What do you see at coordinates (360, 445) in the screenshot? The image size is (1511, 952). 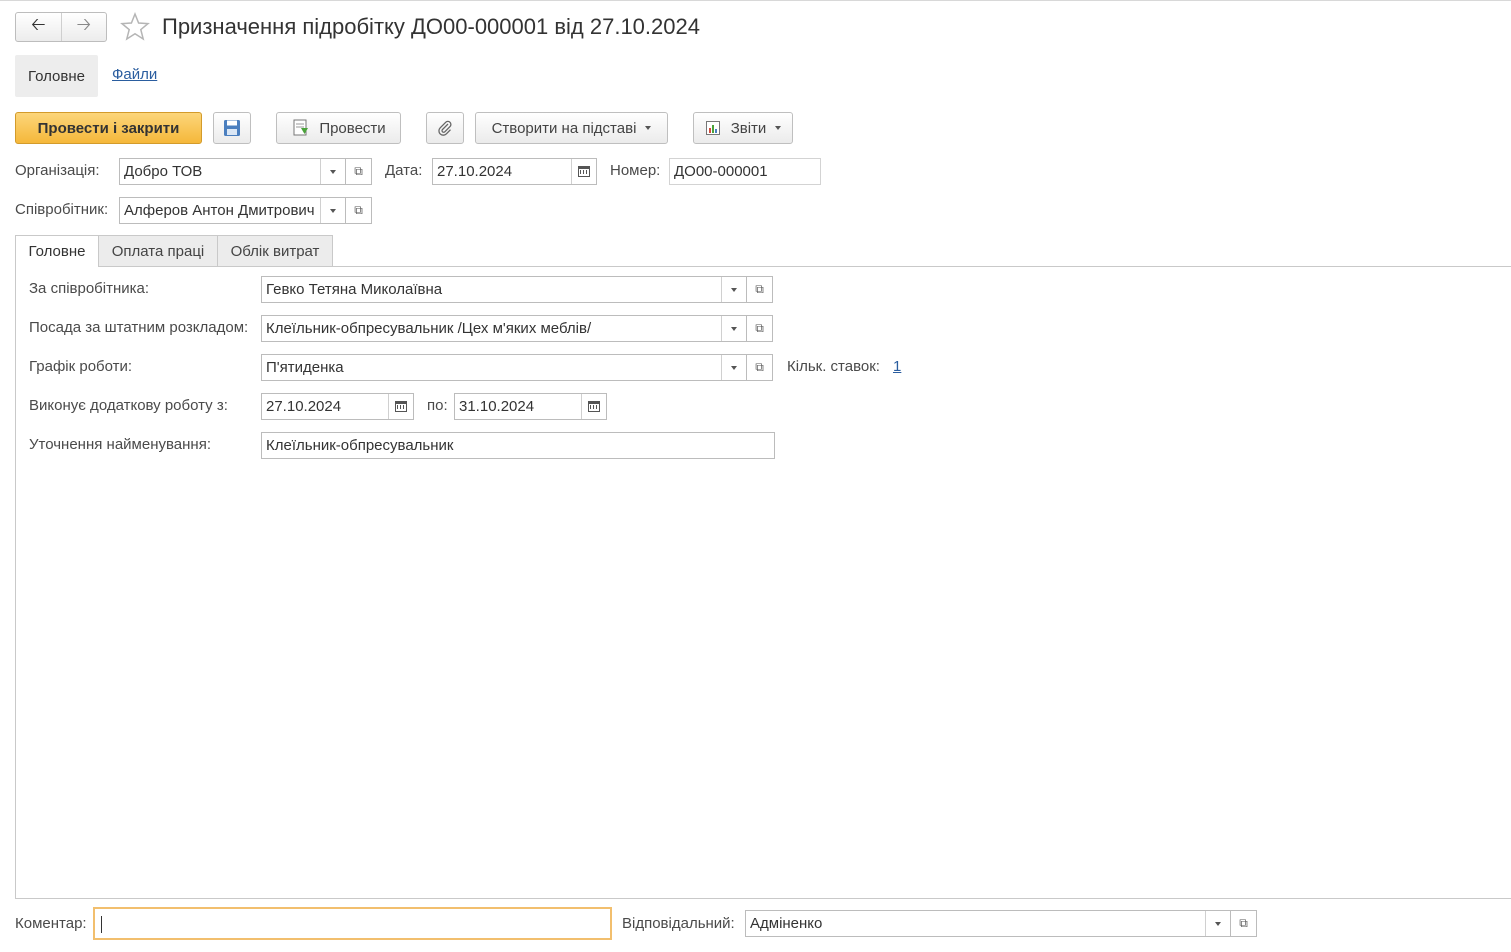 I see `name-clarification-value: Клеїльник-обпресувальник` at bounding box center [360, 445].